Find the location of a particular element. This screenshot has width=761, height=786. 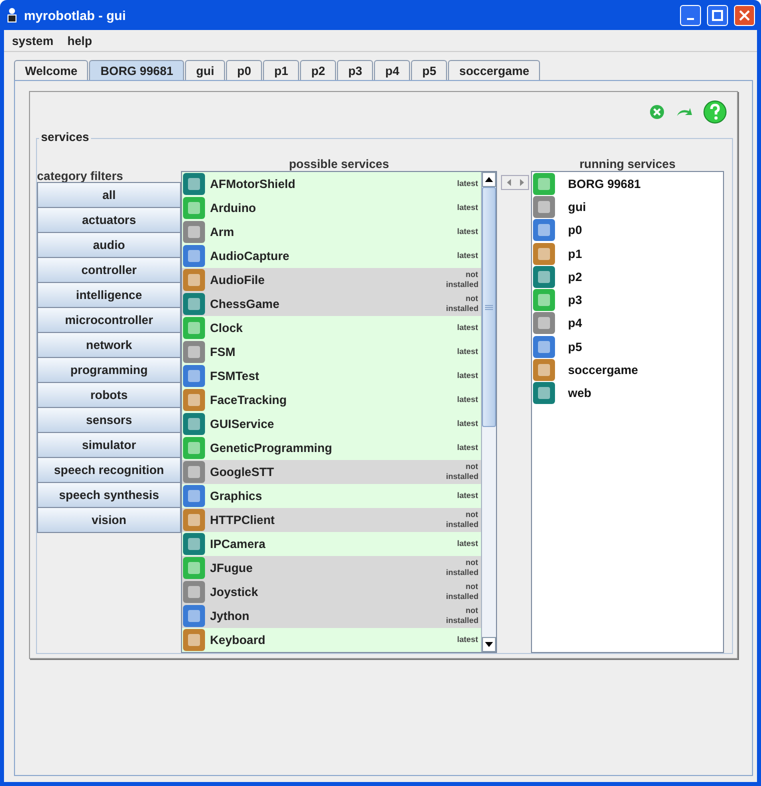

service-row: JFugue not installed is located at coordinates (331, 568).